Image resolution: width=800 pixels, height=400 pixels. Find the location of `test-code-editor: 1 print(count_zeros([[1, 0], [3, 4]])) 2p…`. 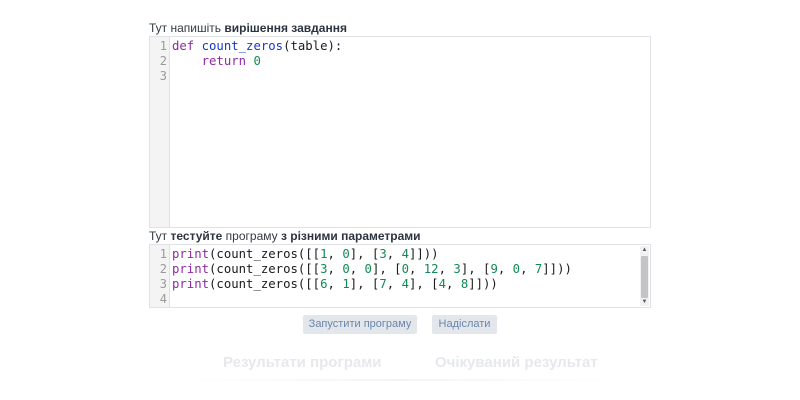

test-code-editor: 1 print(count_zeros([[1, 0], [3, 4]])) 2p… is located at coordinates (400, 276).